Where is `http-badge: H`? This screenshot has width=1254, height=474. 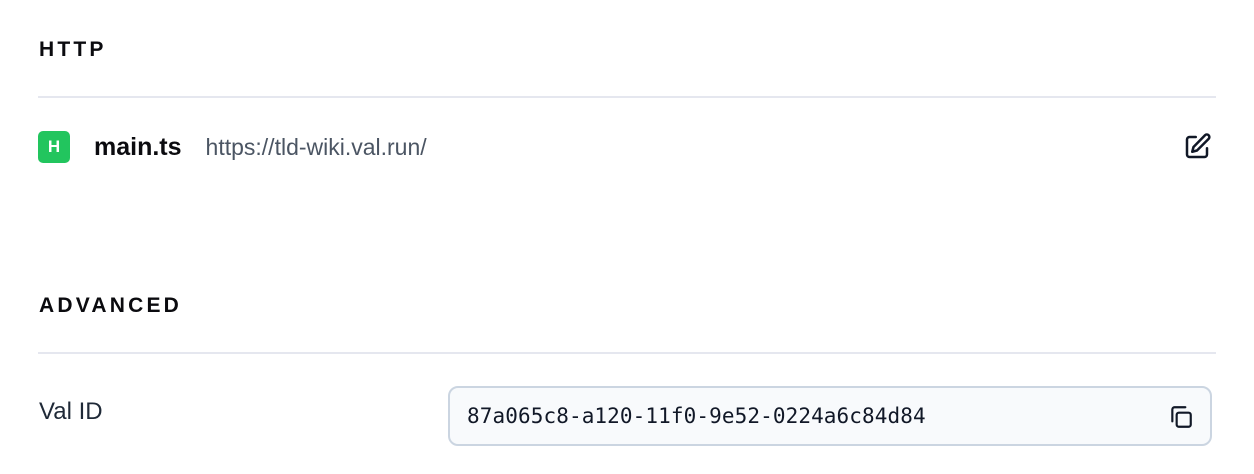 http-badge: H is located at coordinates (54, 147).